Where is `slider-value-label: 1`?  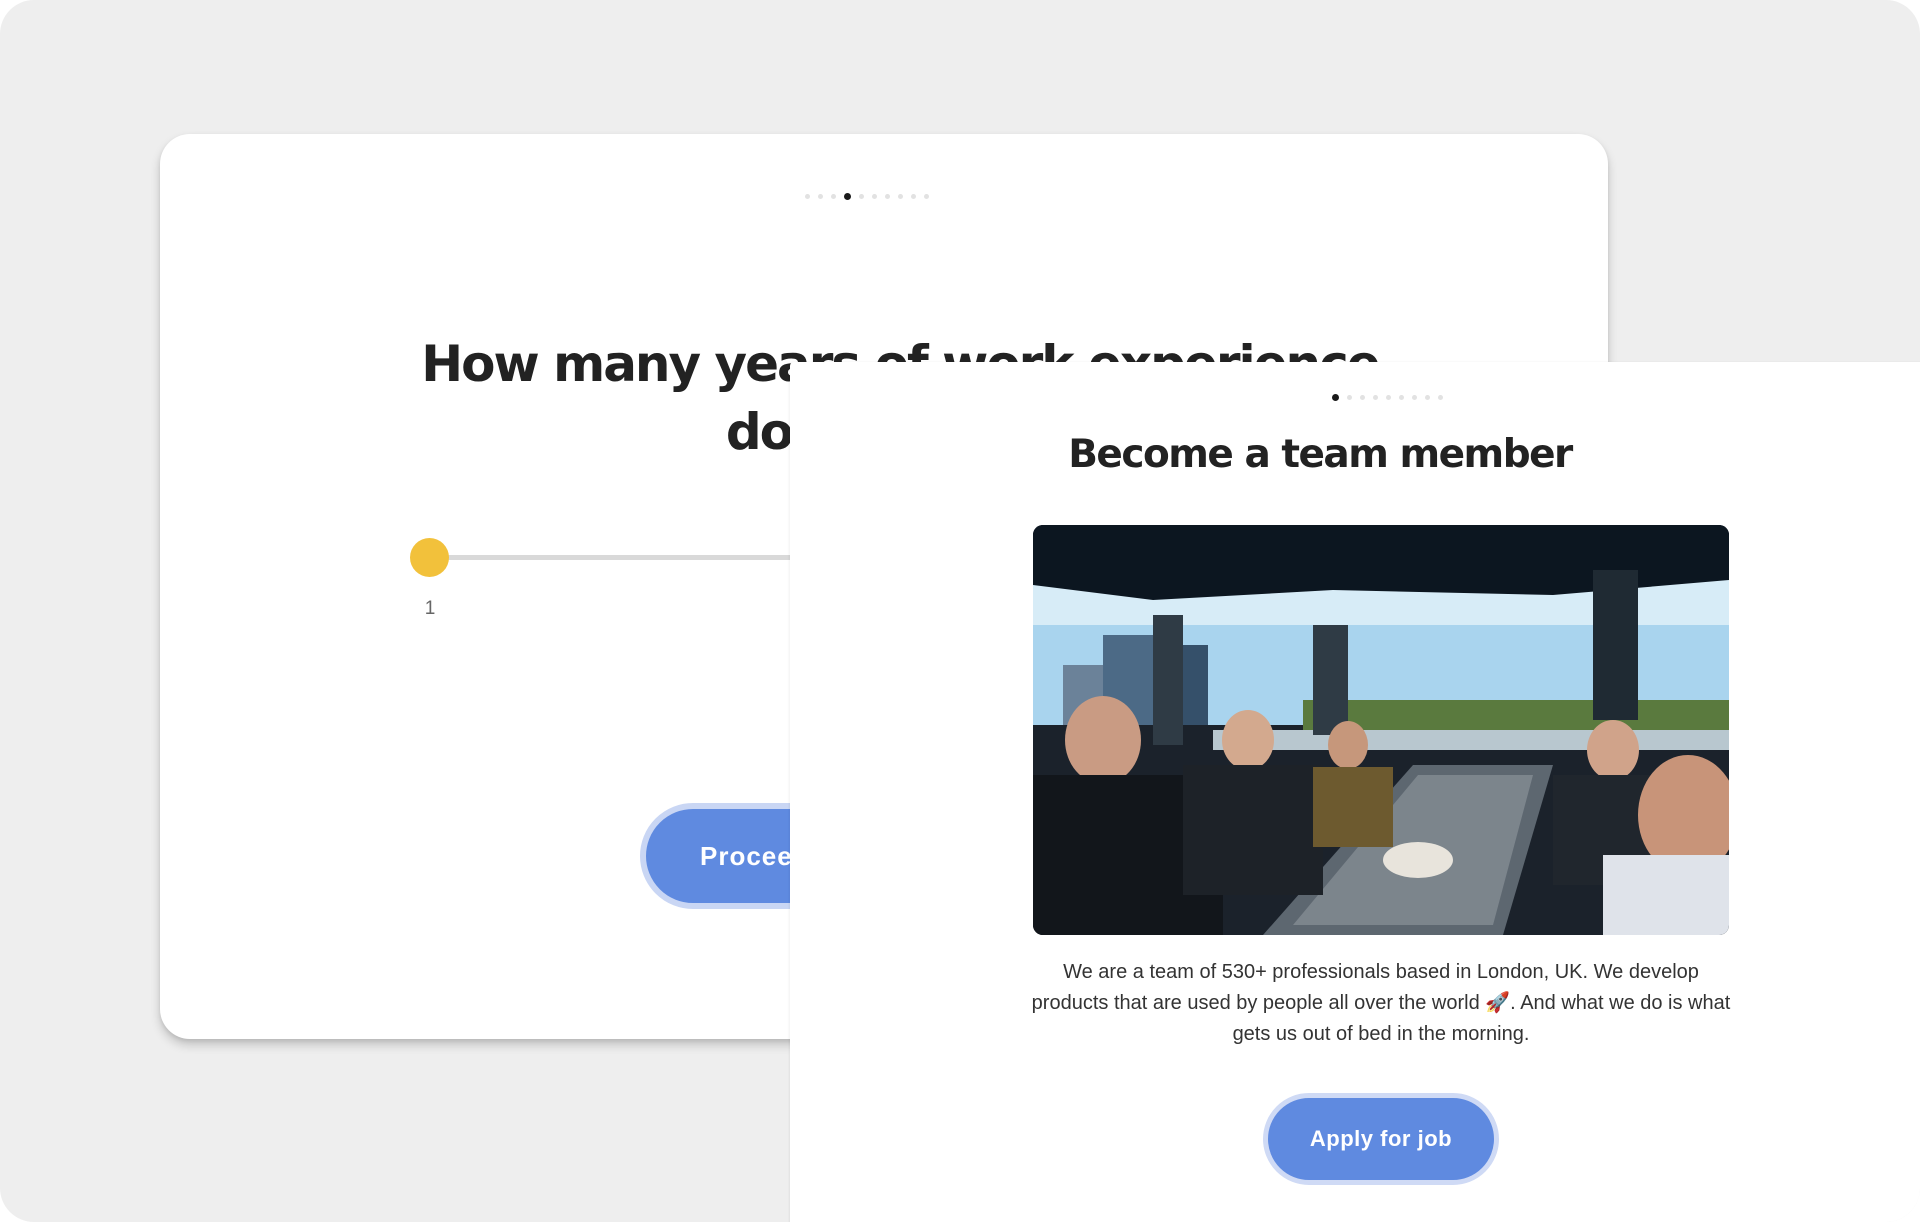
slider-value-label: 1 is located at coordinates (430, 608).